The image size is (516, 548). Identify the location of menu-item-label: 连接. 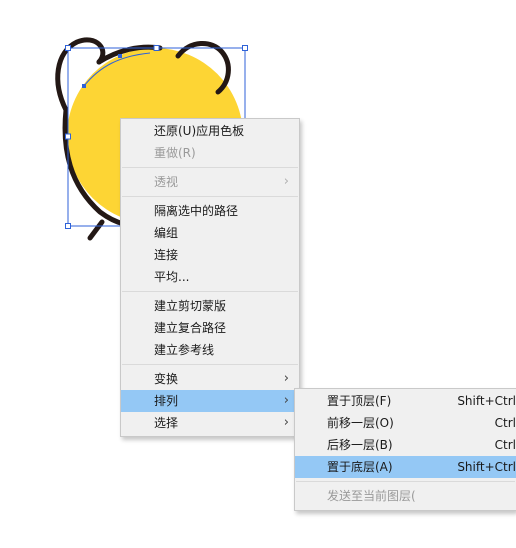
(166, 255).